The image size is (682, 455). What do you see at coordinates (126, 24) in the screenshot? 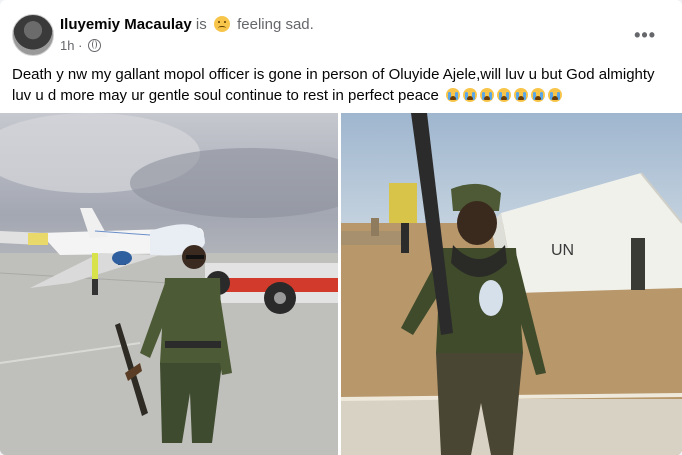
I see `author-name: Iluyemiy Macaulay` at bounding box center [126, 24].